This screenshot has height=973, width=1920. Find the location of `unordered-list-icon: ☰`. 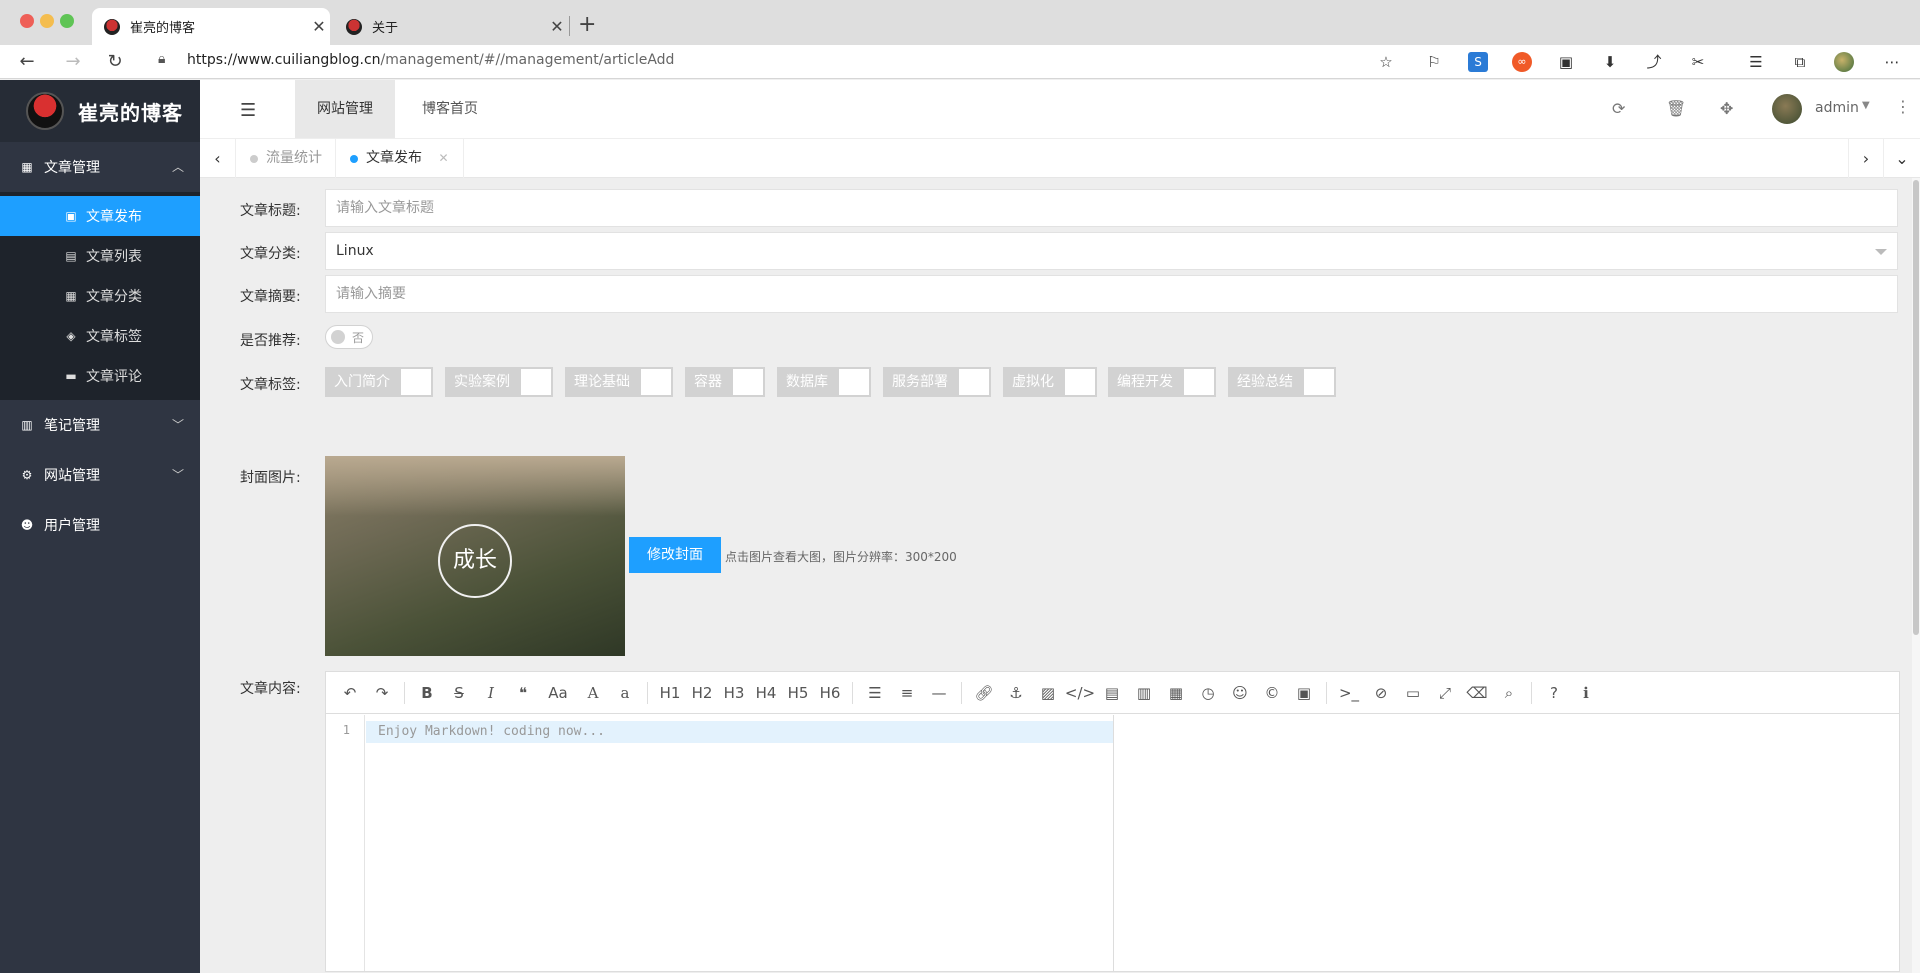

unordered-list-icon: ☰ is located at coordinates (875, 693).